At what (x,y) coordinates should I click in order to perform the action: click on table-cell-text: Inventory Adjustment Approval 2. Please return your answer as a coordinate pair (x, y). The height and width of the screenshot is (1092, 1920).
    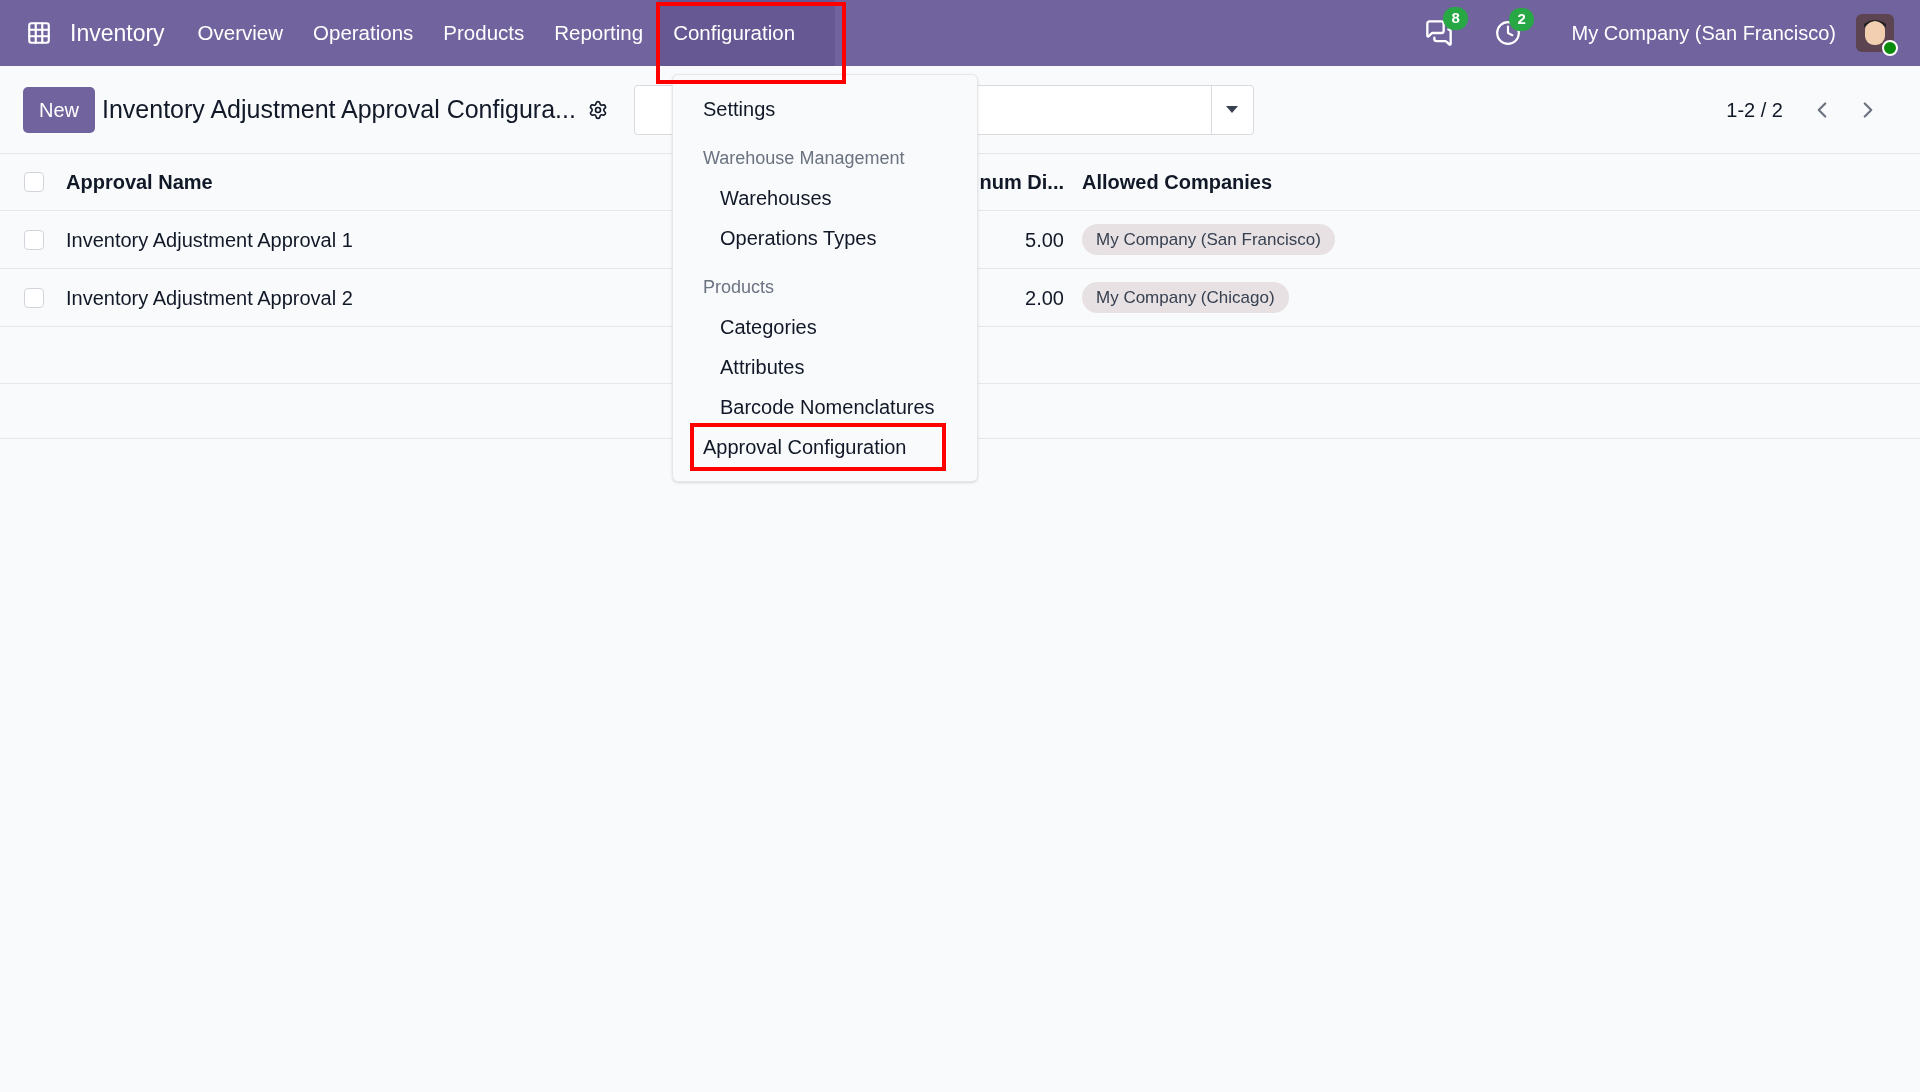
    Looking at the image, I should click on (209, 298).